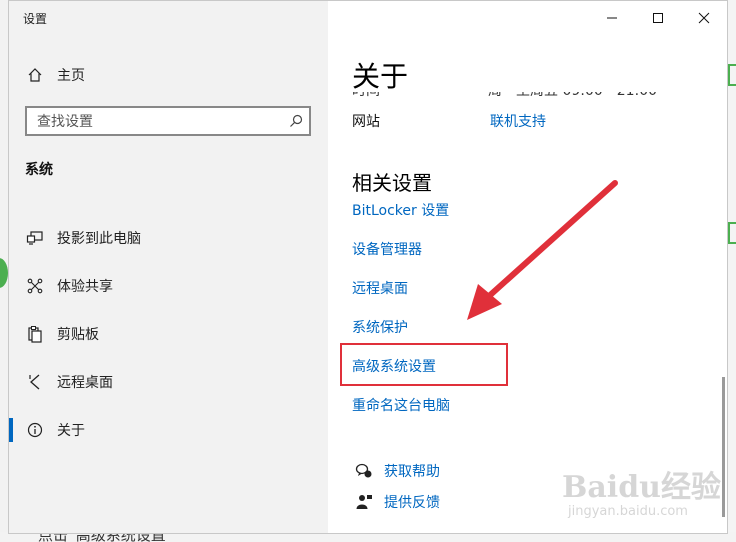  What do you see at coordinates (412, 471) in the screenshot?
I see `get-help-link: 获取帮助` at bounding box center [412, 471].